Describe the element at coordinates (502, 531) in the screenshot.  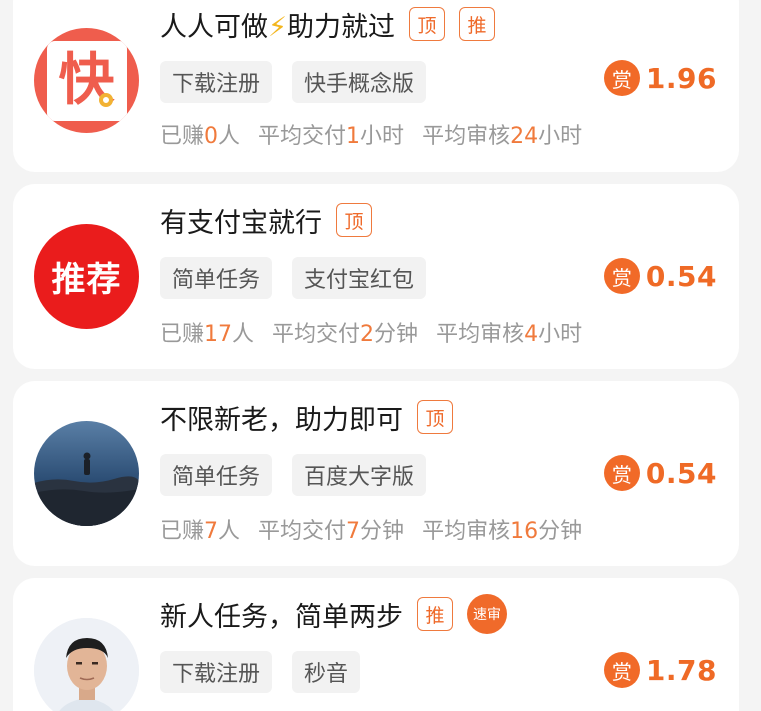
I see `stat-avg-review: 平均审核16分钟` at that location.